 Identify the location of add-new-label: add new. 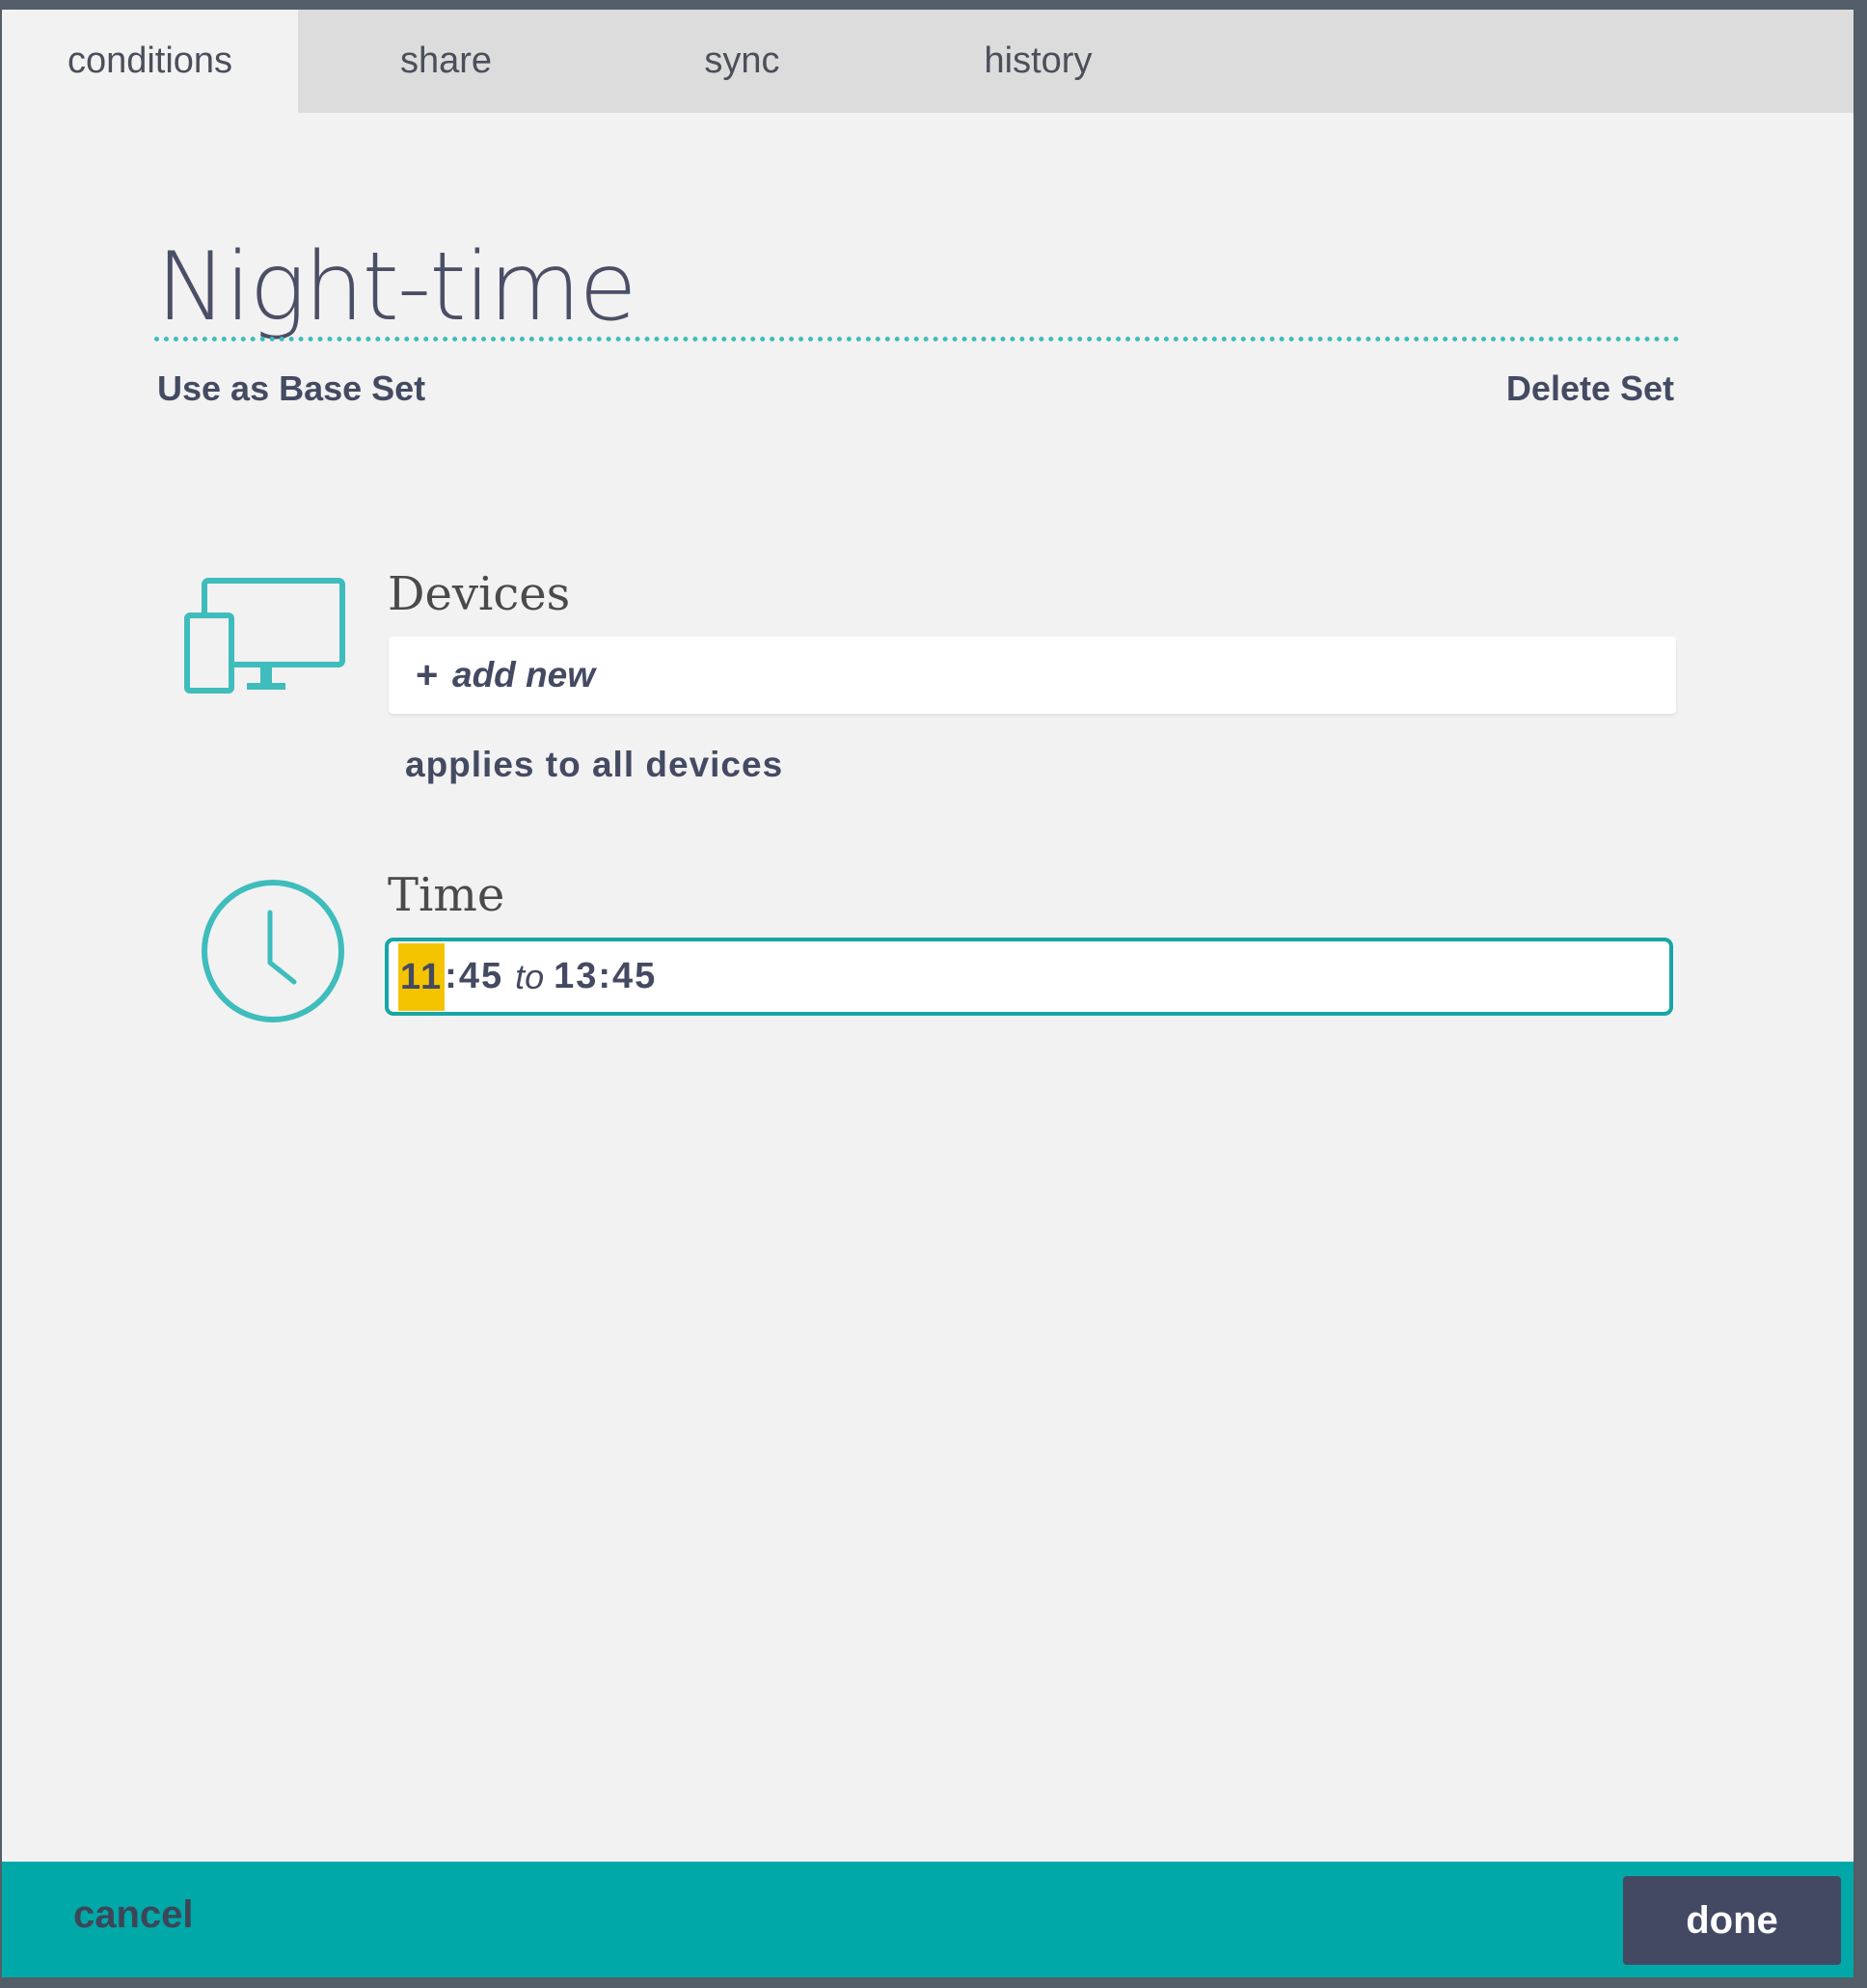
(524, 674).